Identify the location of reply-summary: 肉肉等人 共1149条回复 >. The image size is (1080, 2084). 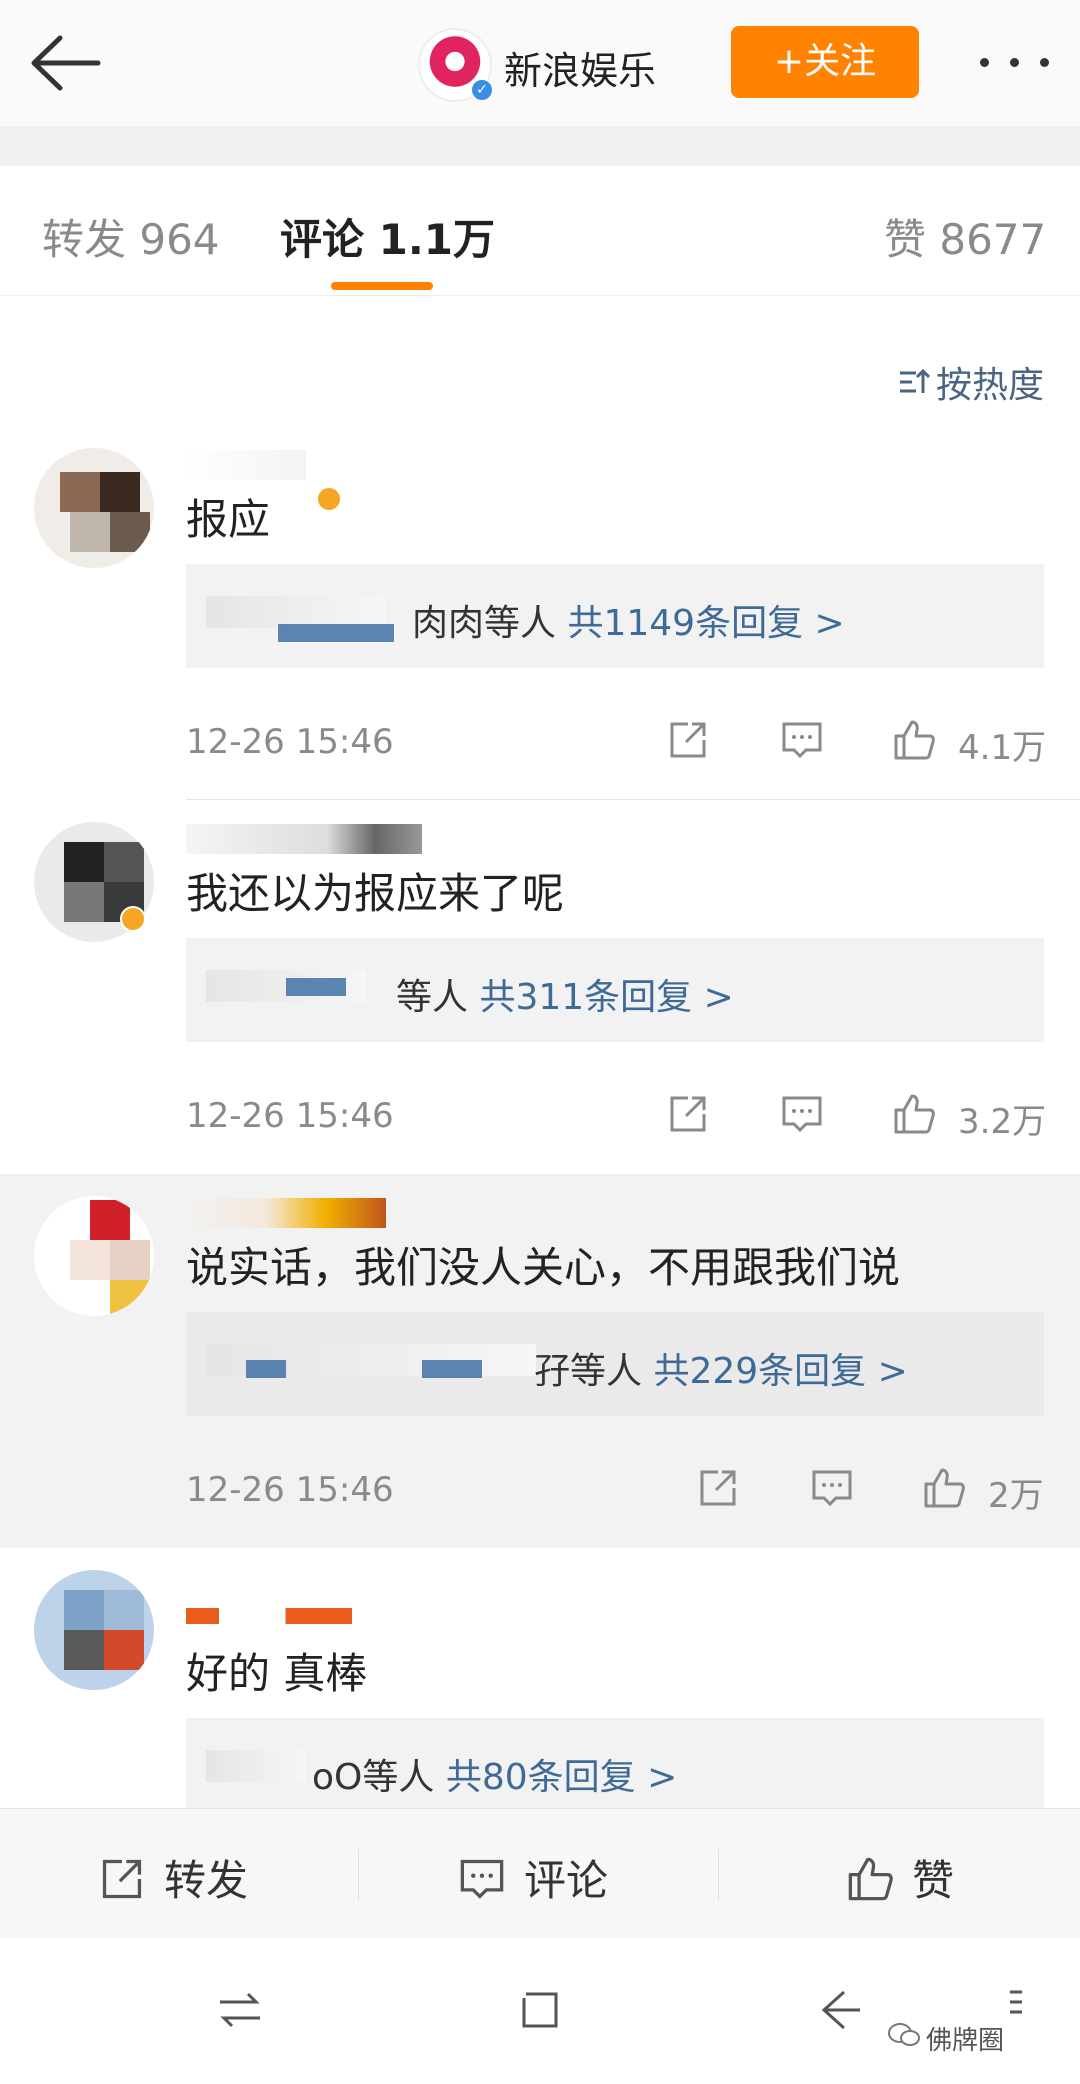
(628, 620).